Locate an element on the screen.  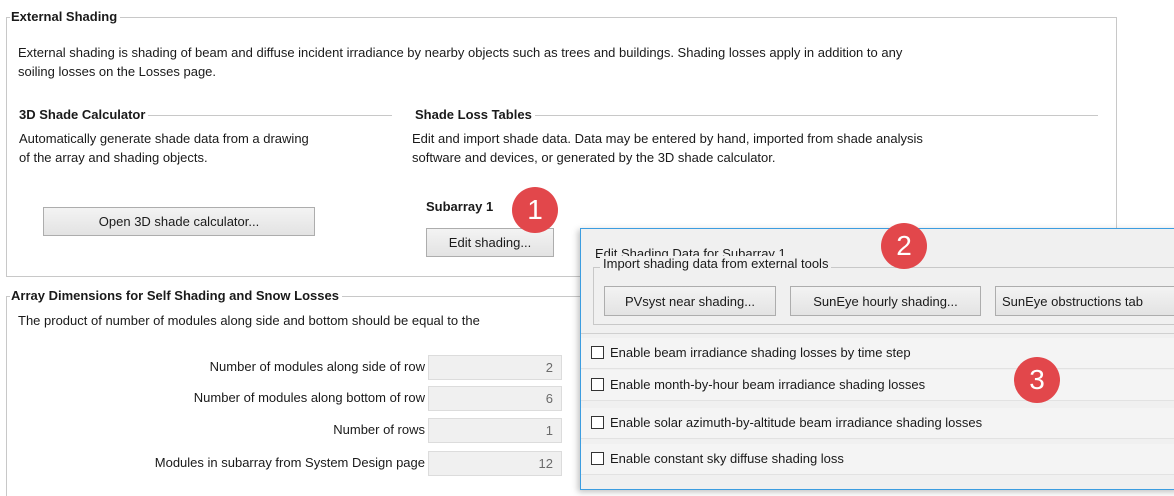
checkbox-row-sky-diffuse: Enable constant sky diffuse shading loss is located at coordinates (877, 459).